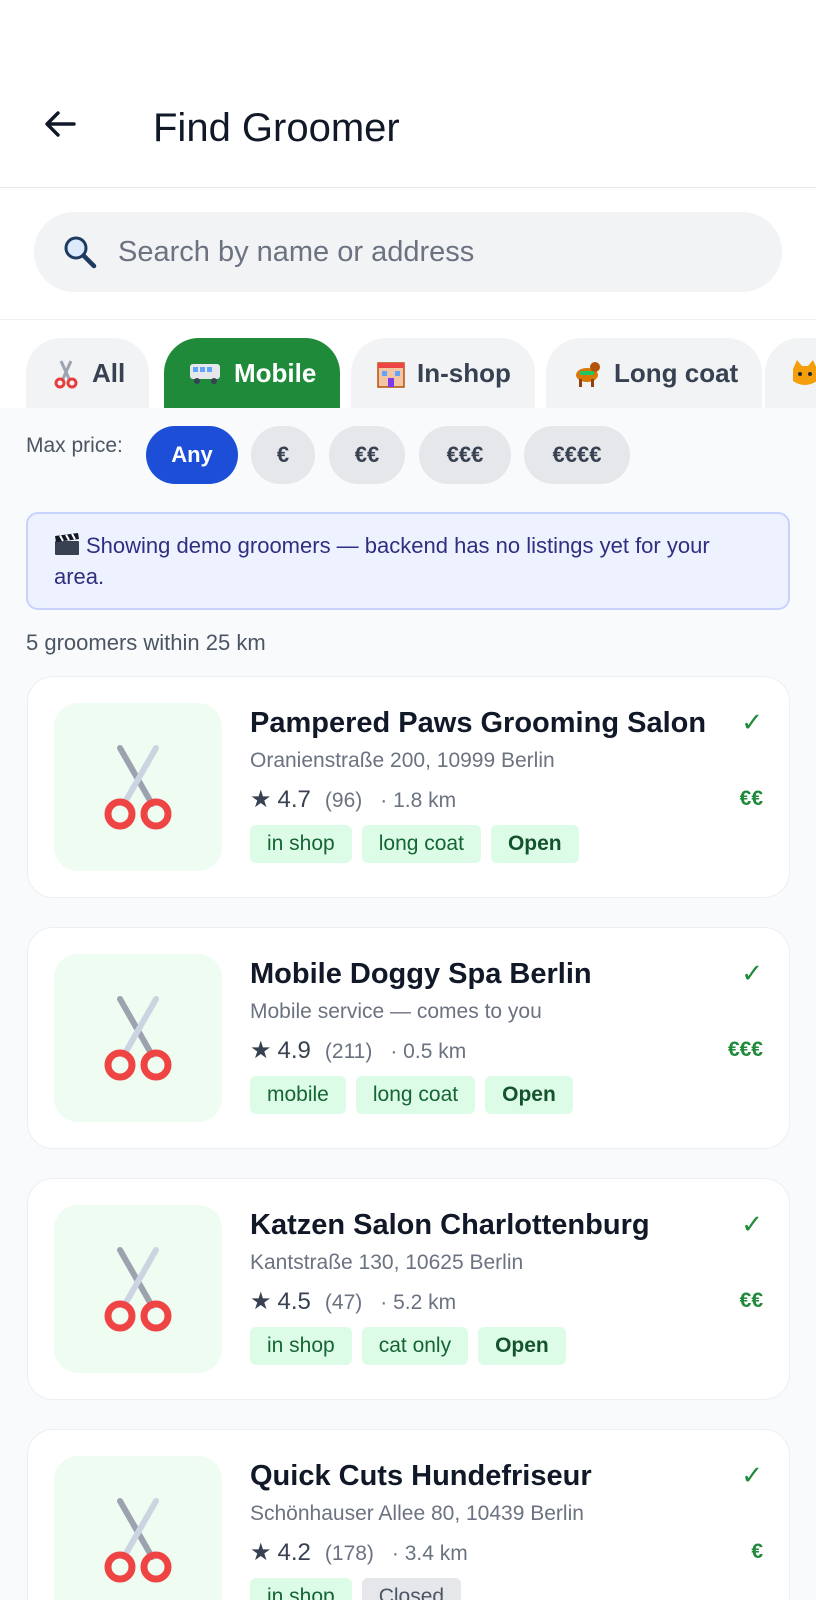 Image resolution: width=816 pixels, height=1600 pixels. I want to click on rating-row: ★ 4.5 (47) · 5.2 km, so click(353, 1301).